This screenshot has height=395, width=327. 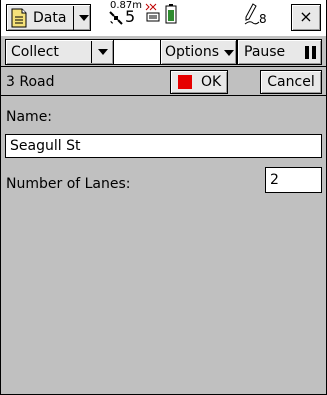 What do you see at coordinates (190, 18) in the screenshot?
I see `gnss-status: 0.87m 5 8` at bounding box center [190, 18].